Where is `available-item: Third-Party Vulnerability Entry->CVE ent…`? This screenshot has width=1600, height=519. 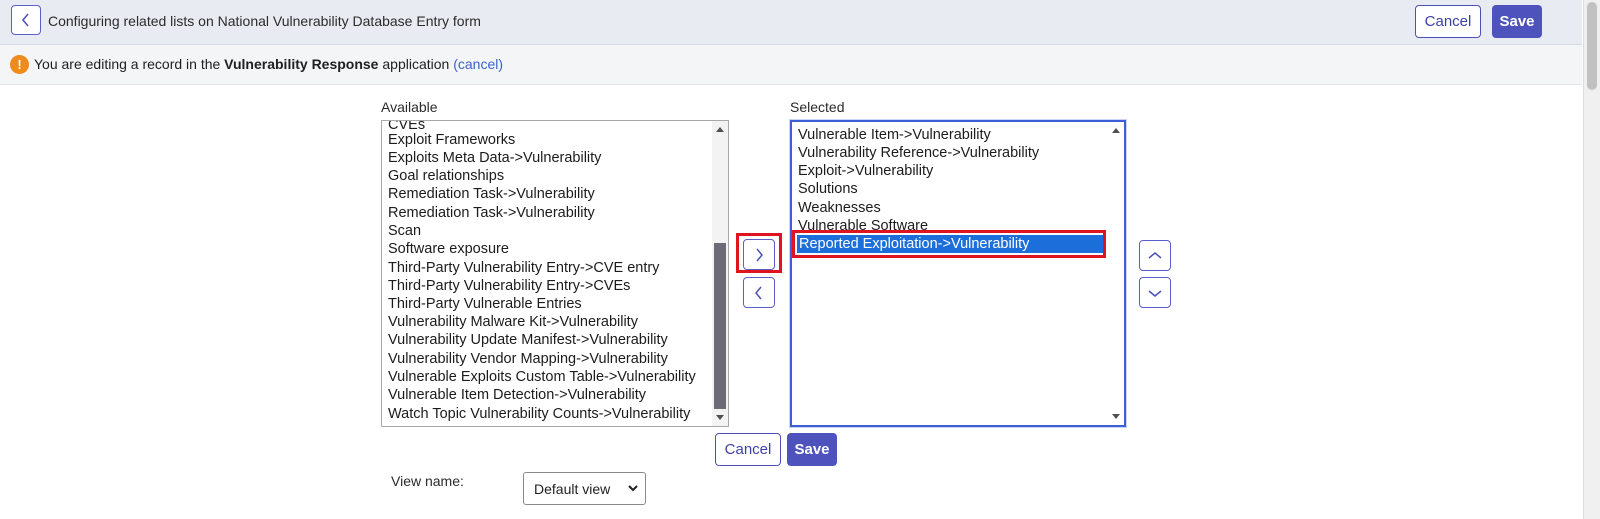
available-item: Third-Party Vulnerability Entry->CVE ent… is located at coordinates (523, 268).